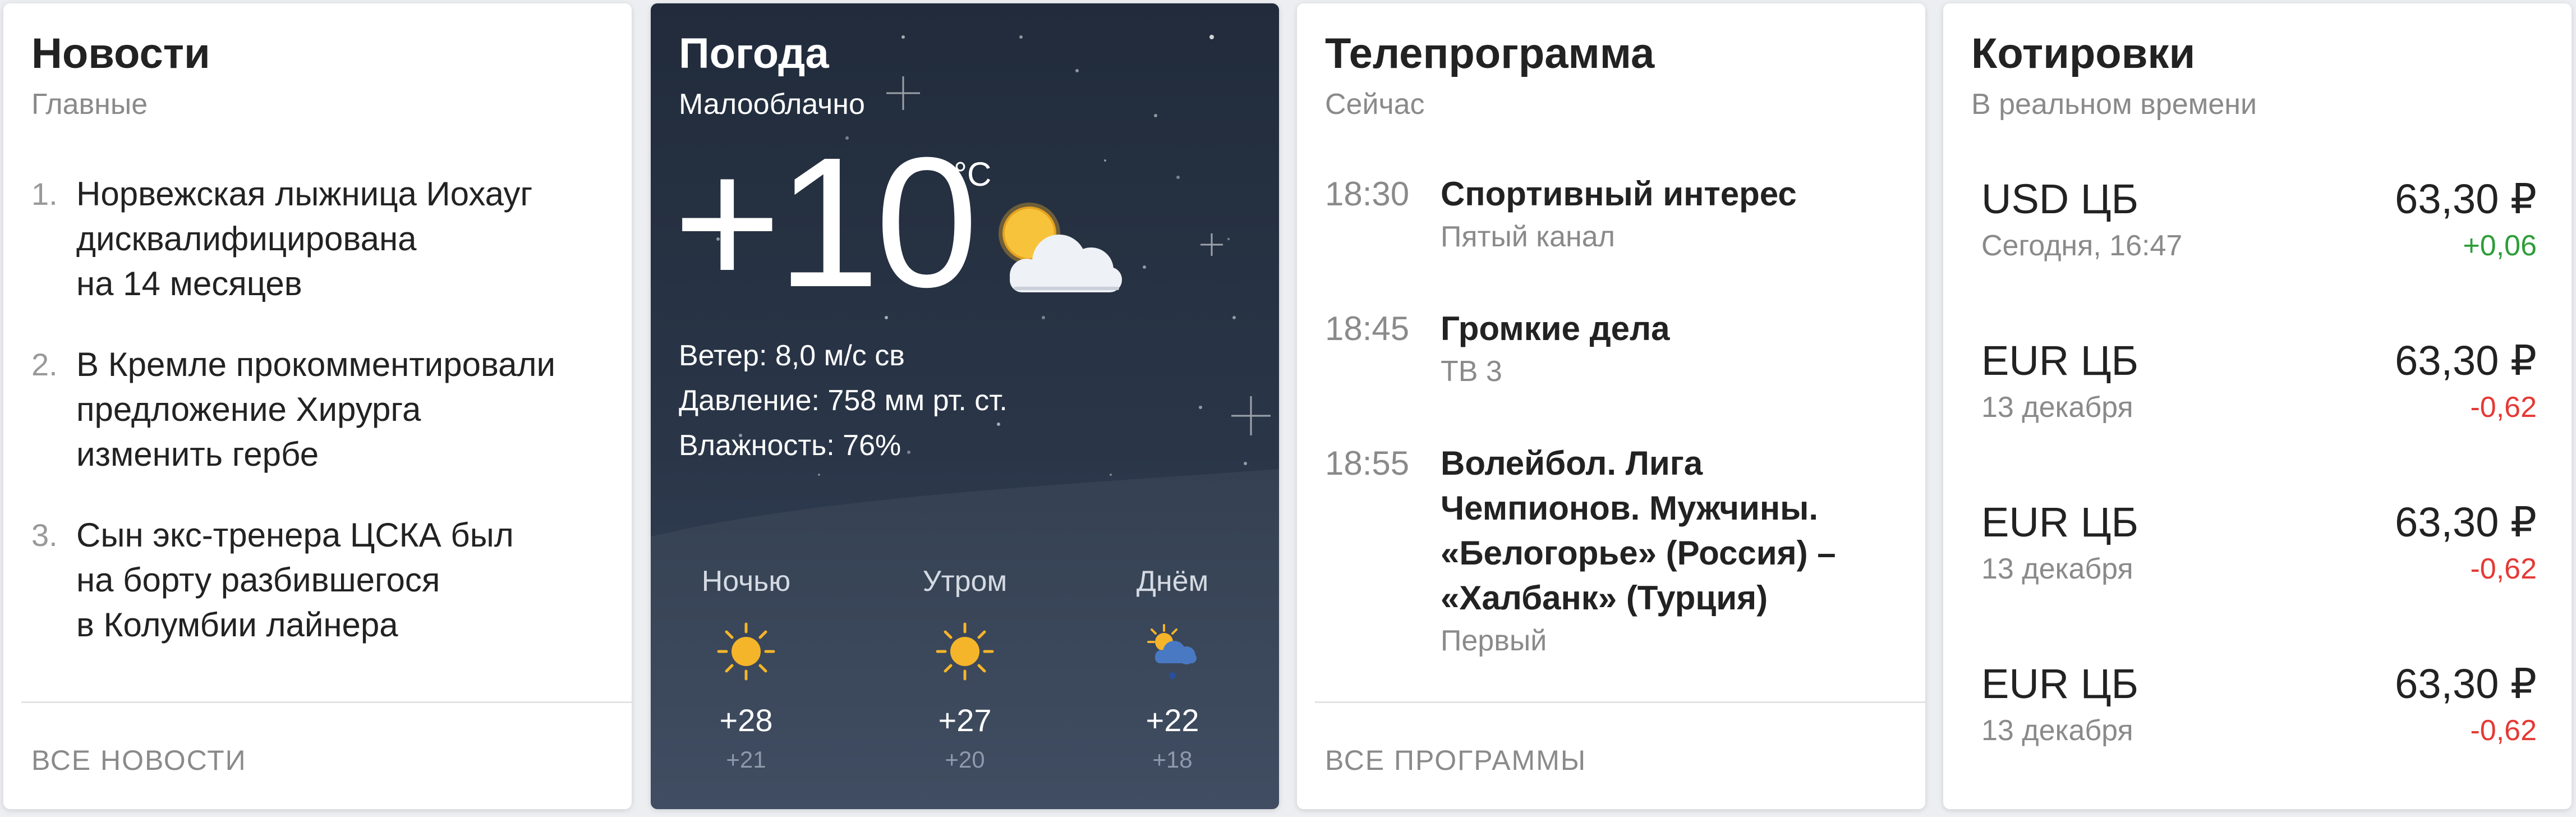  I want to click on tv-program-item: 18:45 Громкие дела ТВ 3, so click(1616, 347).